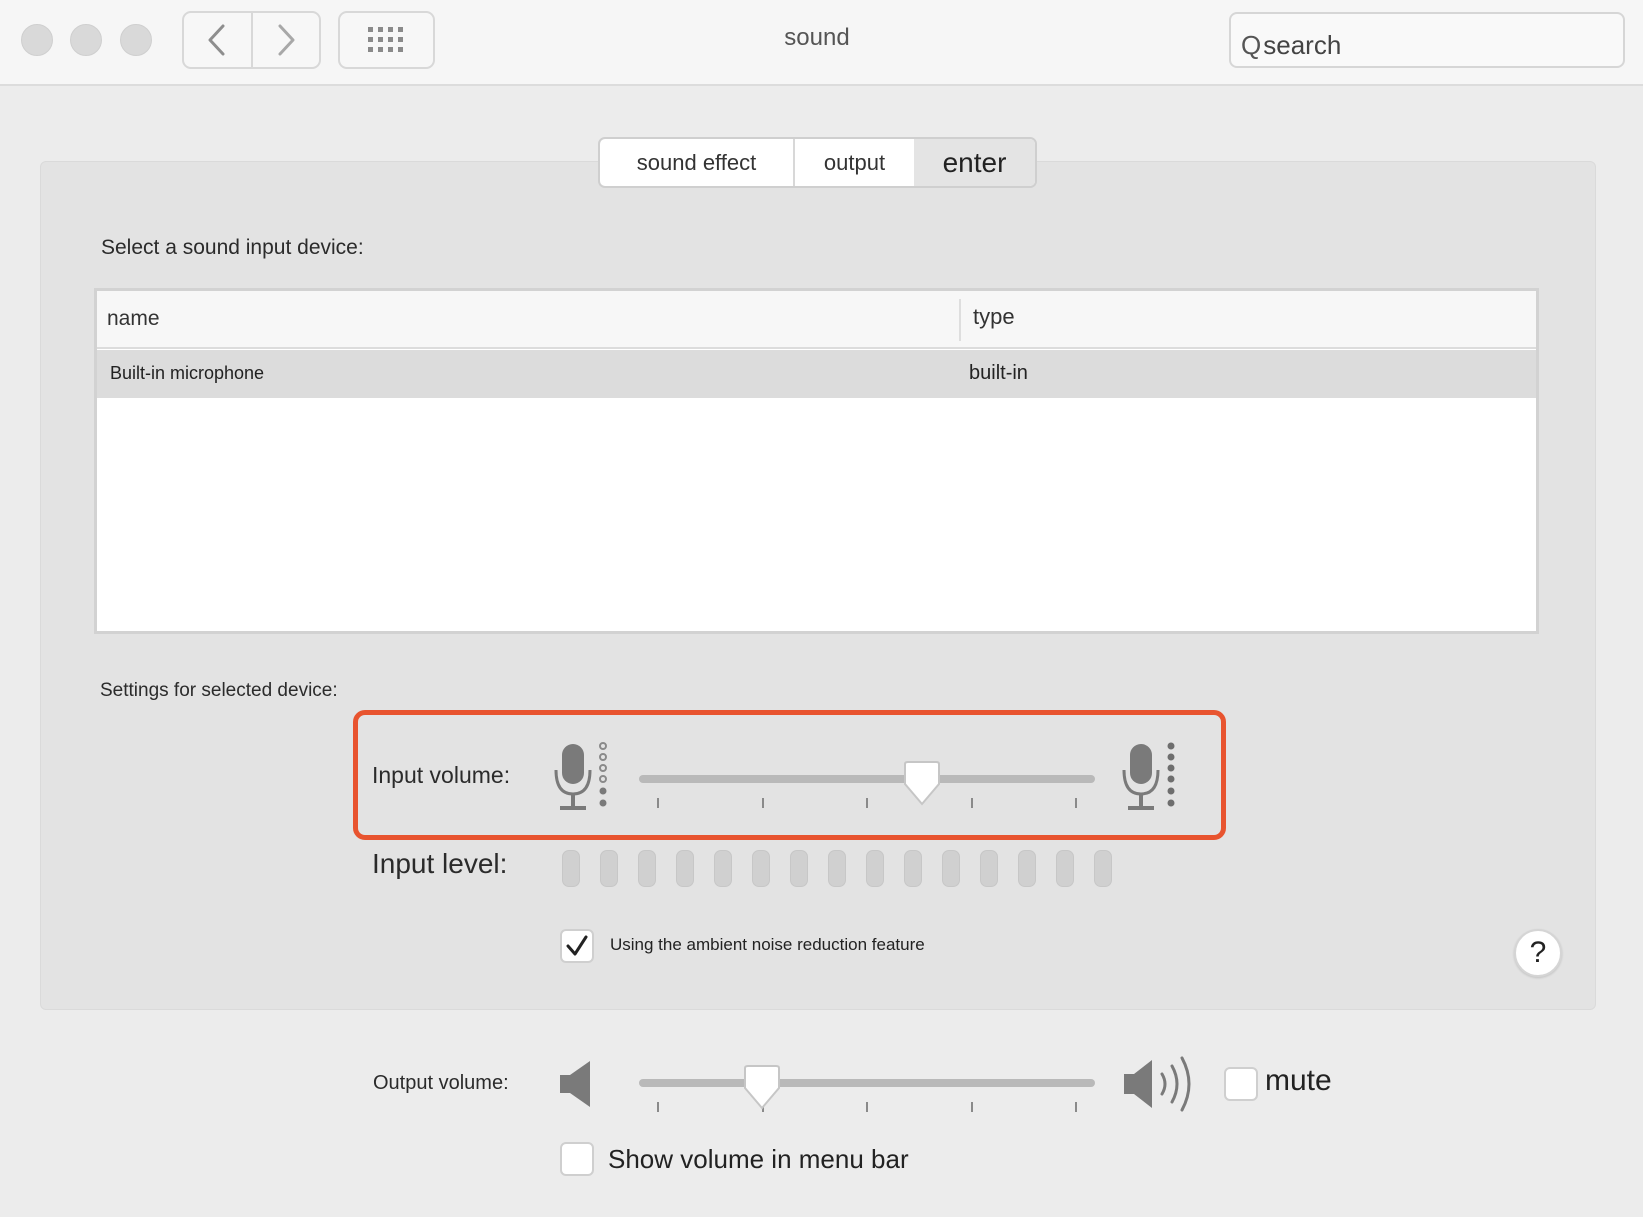  I want to click on help-button: ?, so click(1538, 953).